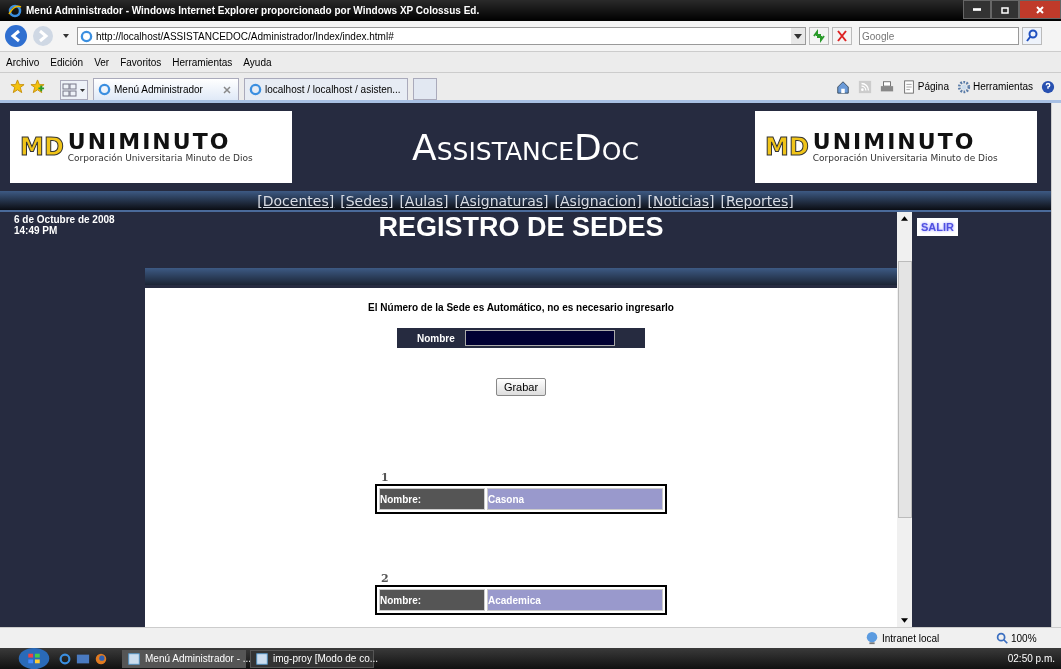 This screenshot has height=669, width=1061. Describe the element at coordinates (521, 307) in the screenshot. I see `info-text: El Número de la Sede es Automático, no es necesario ingresarlo` at that location.